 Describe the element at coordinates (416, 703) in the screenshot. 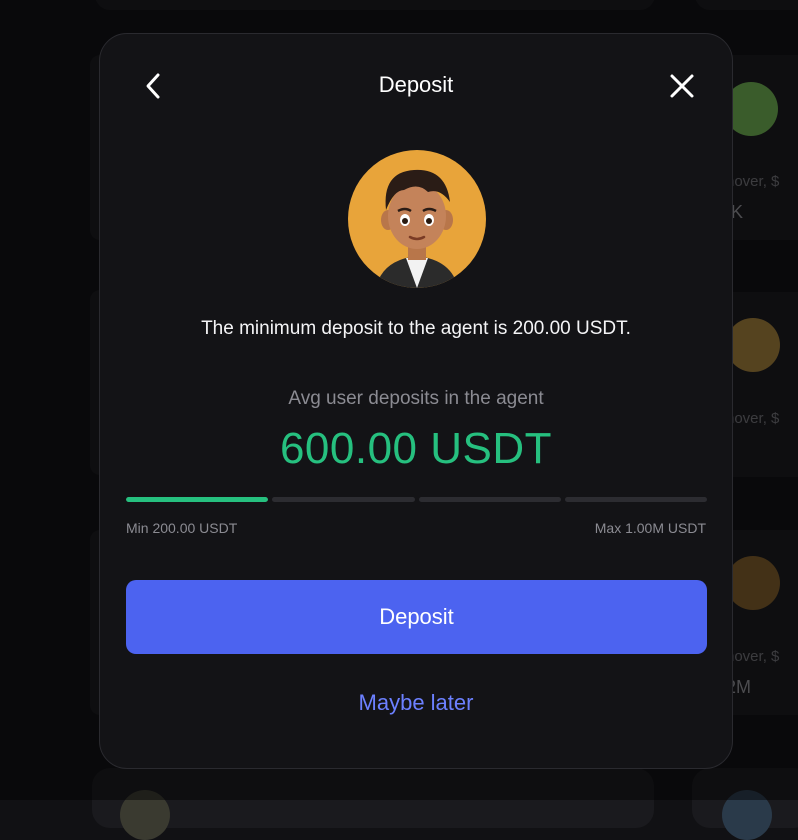

I see `maybe-later-link: Maybe later` at that location.